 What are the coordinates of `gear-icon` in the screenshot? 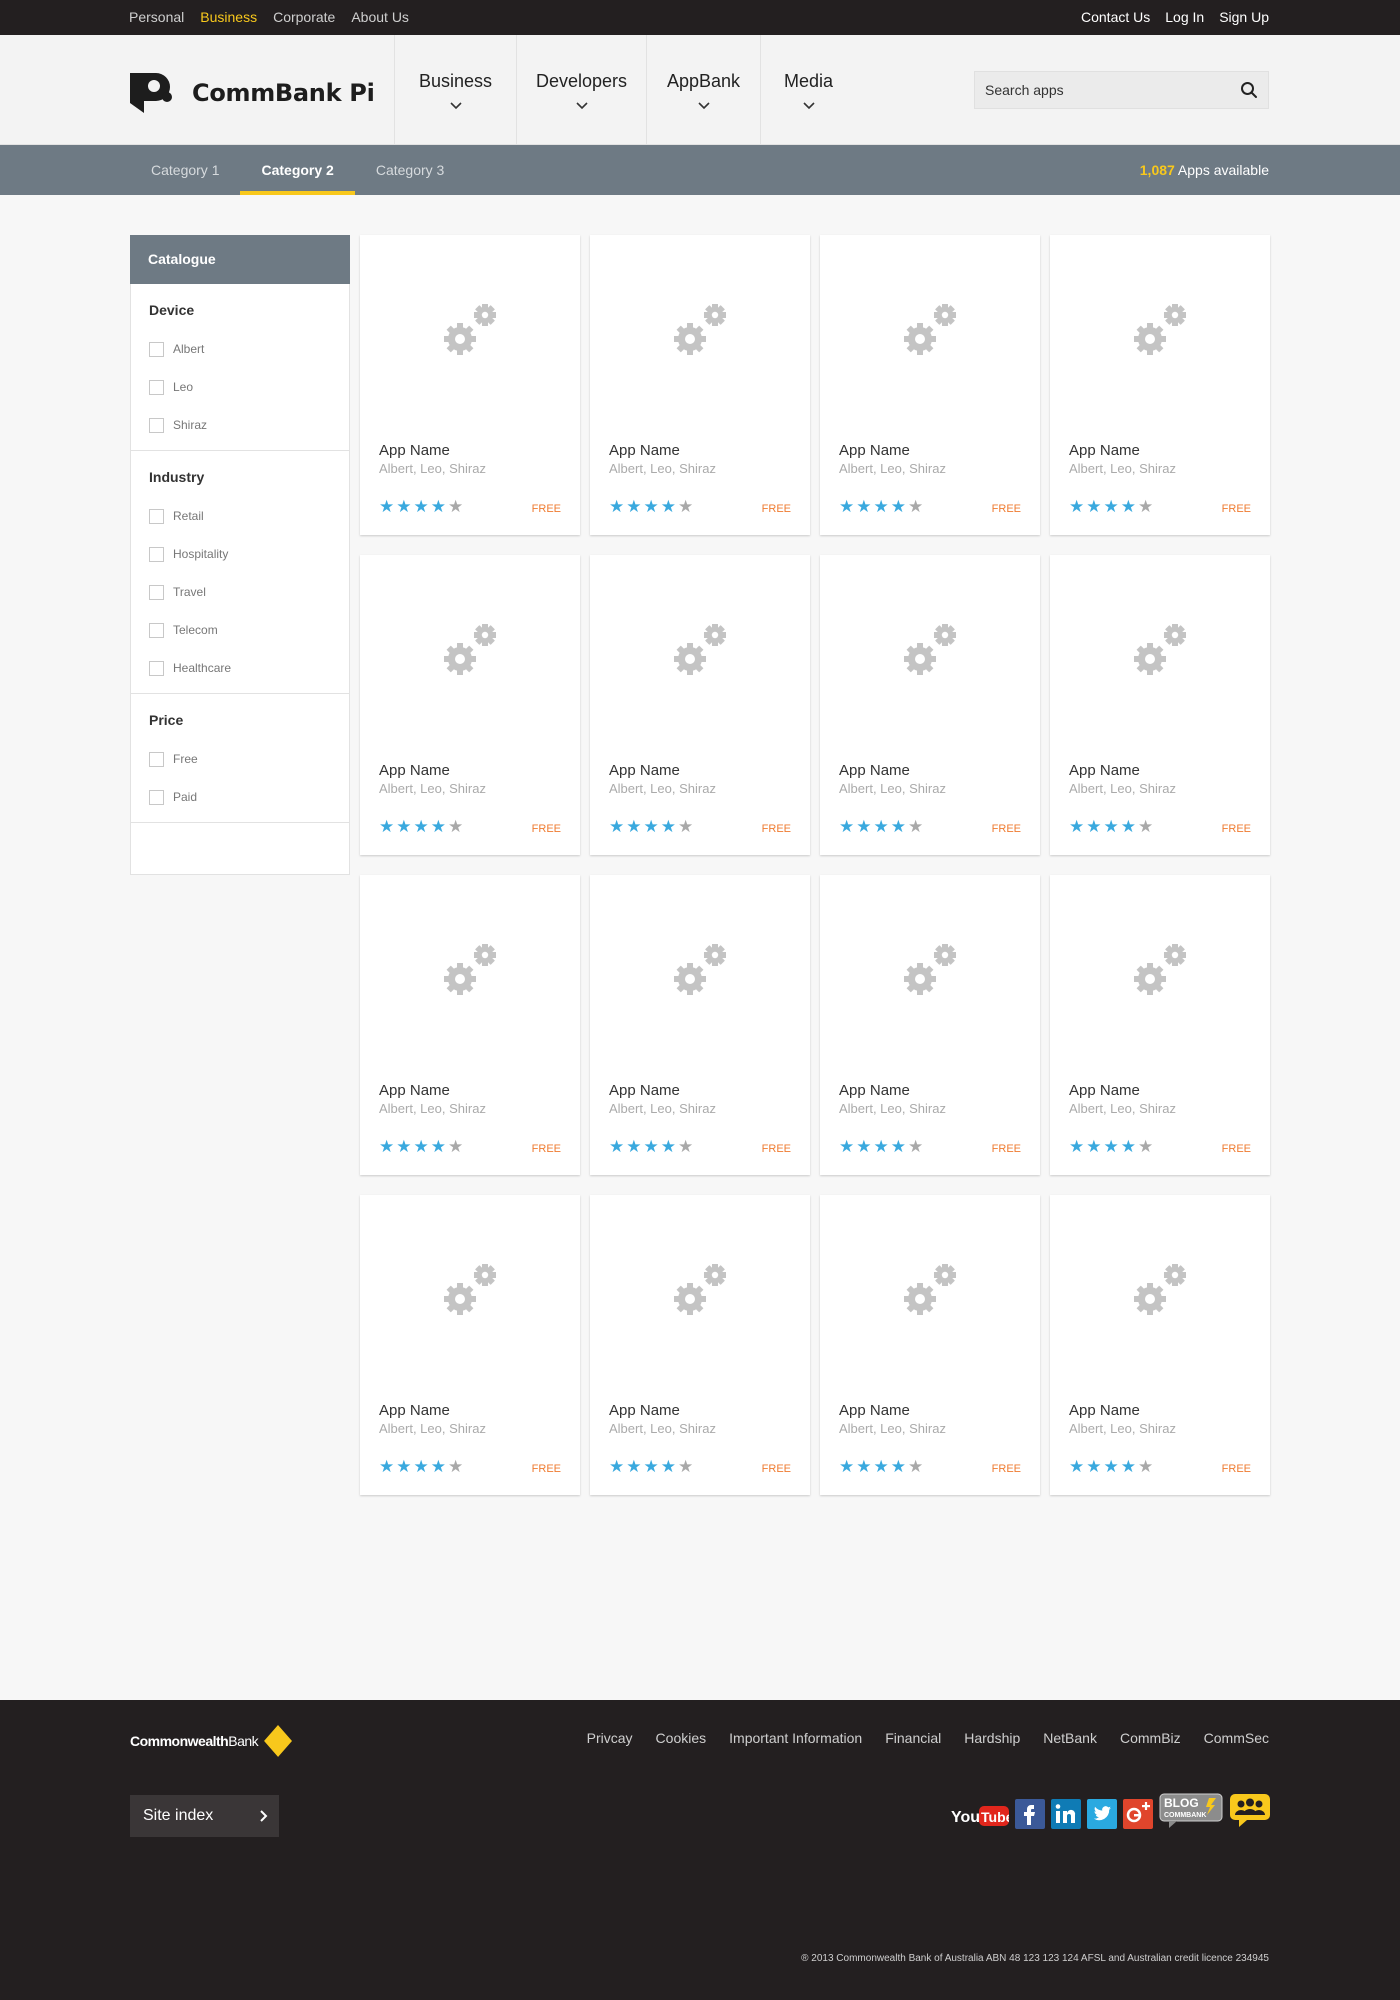 It's located at (930, 1289).